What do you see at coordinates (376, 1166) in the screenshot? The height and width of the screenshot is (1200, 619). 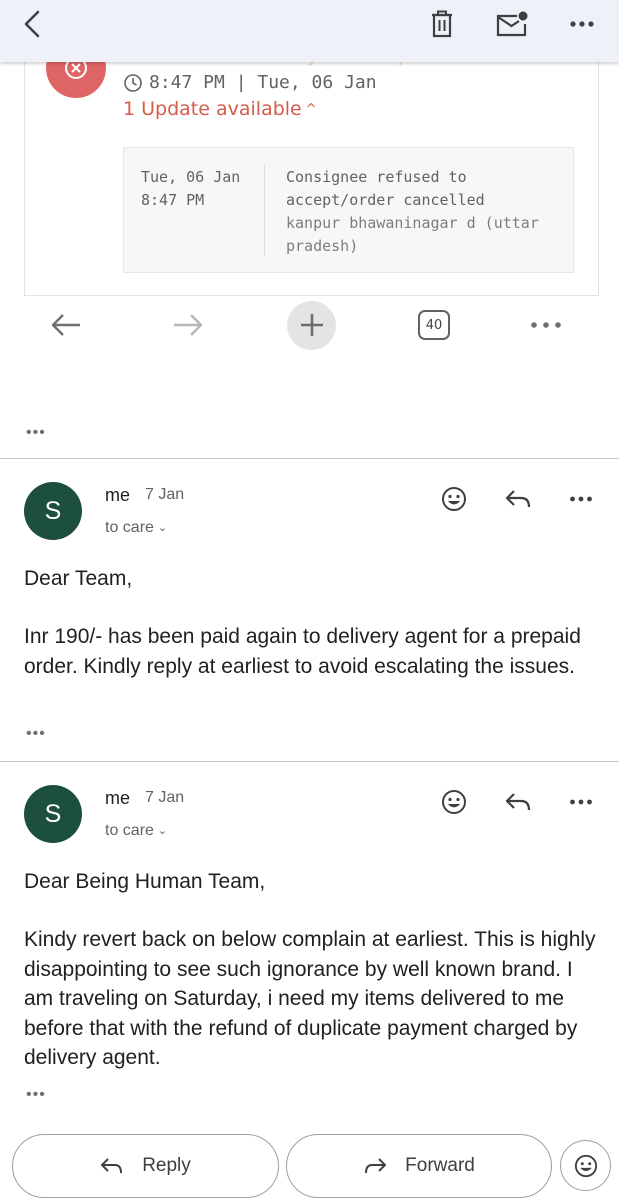 I see `forward-icon` at bounding box center [376, 1166].